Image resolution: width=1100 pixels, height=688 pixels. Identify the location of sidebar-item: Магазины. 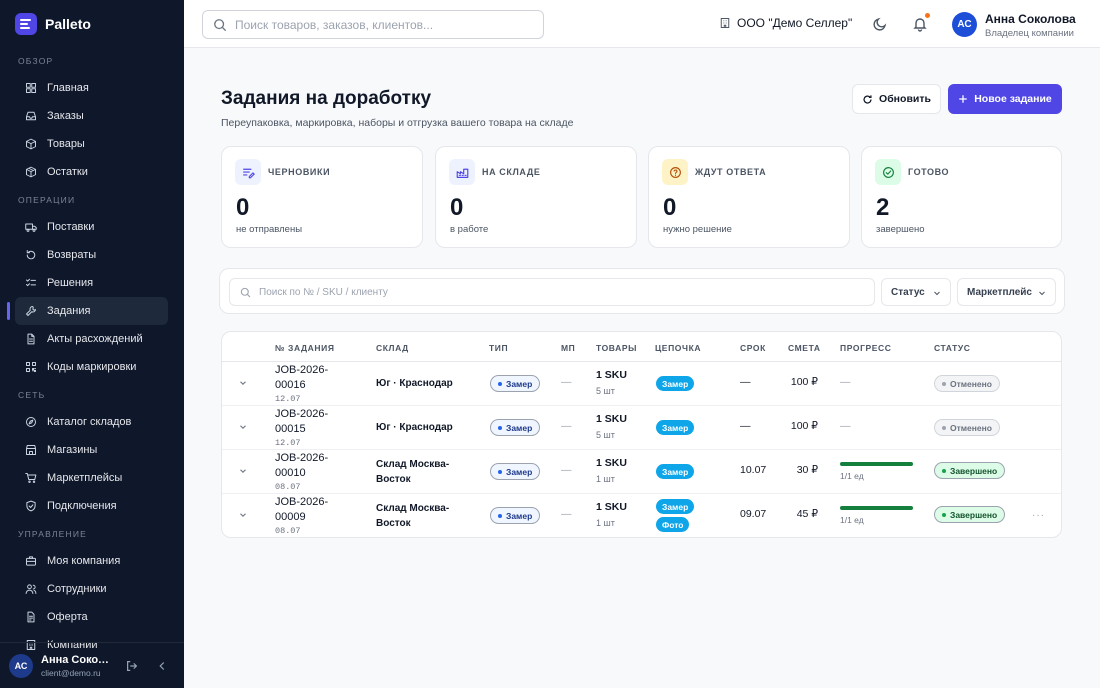
(91, 450).